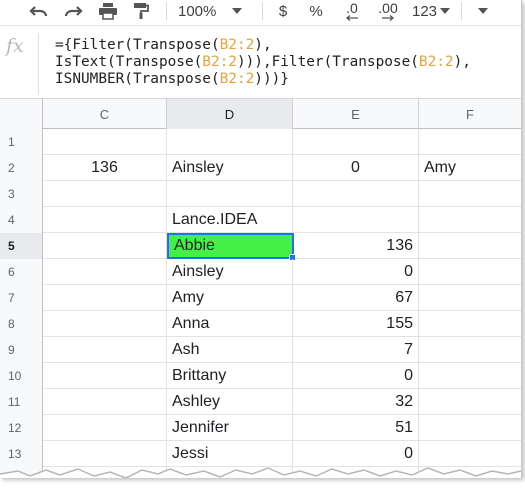 This screenshot has width=525, height=498. I want to click on more-formats-label: 123, so click(424, 11).